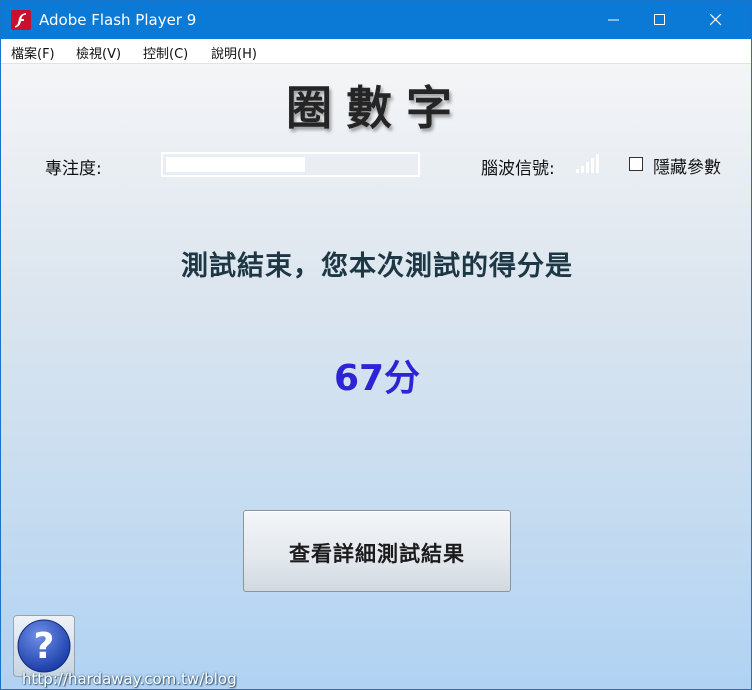 The width and height of the screenshot is (752, 690). What do you see at coordinates (165, 52) in the screenshot?
I see `menu-control: 控制(C)` at bounding box center [165, 52].